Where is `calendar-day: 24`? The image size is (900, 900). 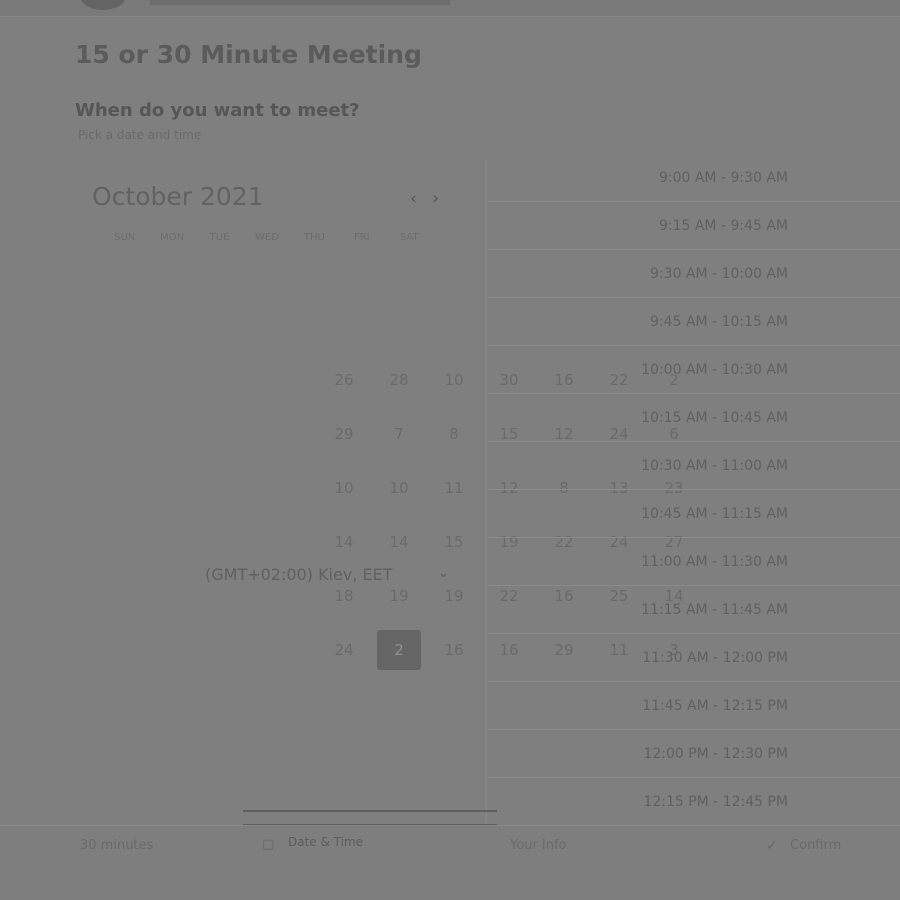 calendar-day: 24 is located at coordinates (344, 650).